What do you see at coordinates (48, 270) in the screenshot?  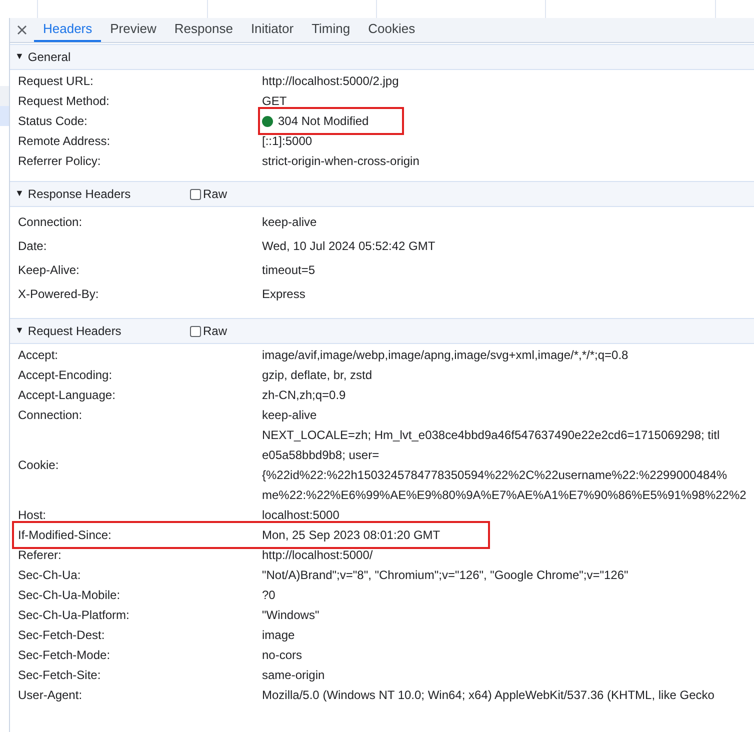 I see `header-name: Keep-Alive:` at bounding box center [48, 270].